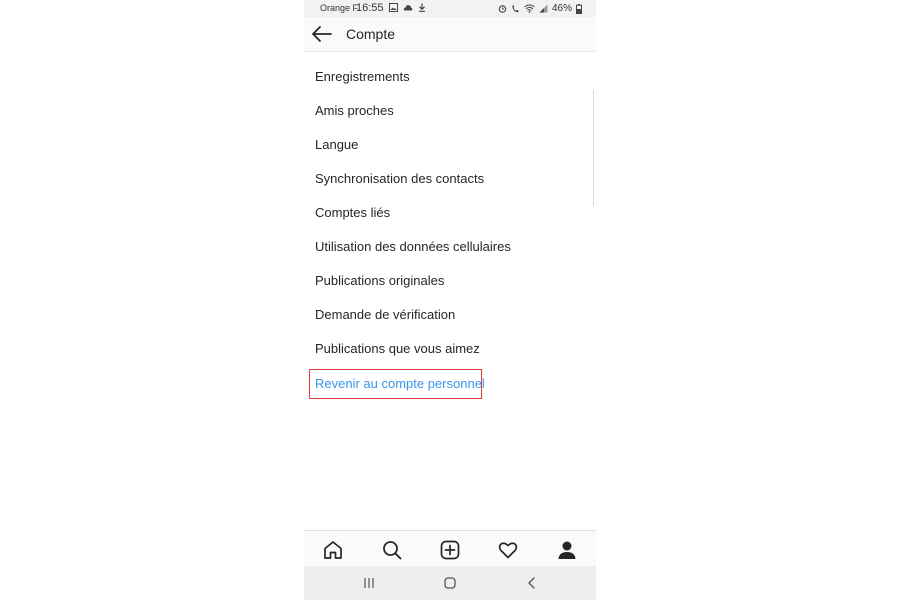 The image size is (900, 600). Describe the element at coordinates (369, 583) in the screenshot. I see `recent-apps-icon` at that location.